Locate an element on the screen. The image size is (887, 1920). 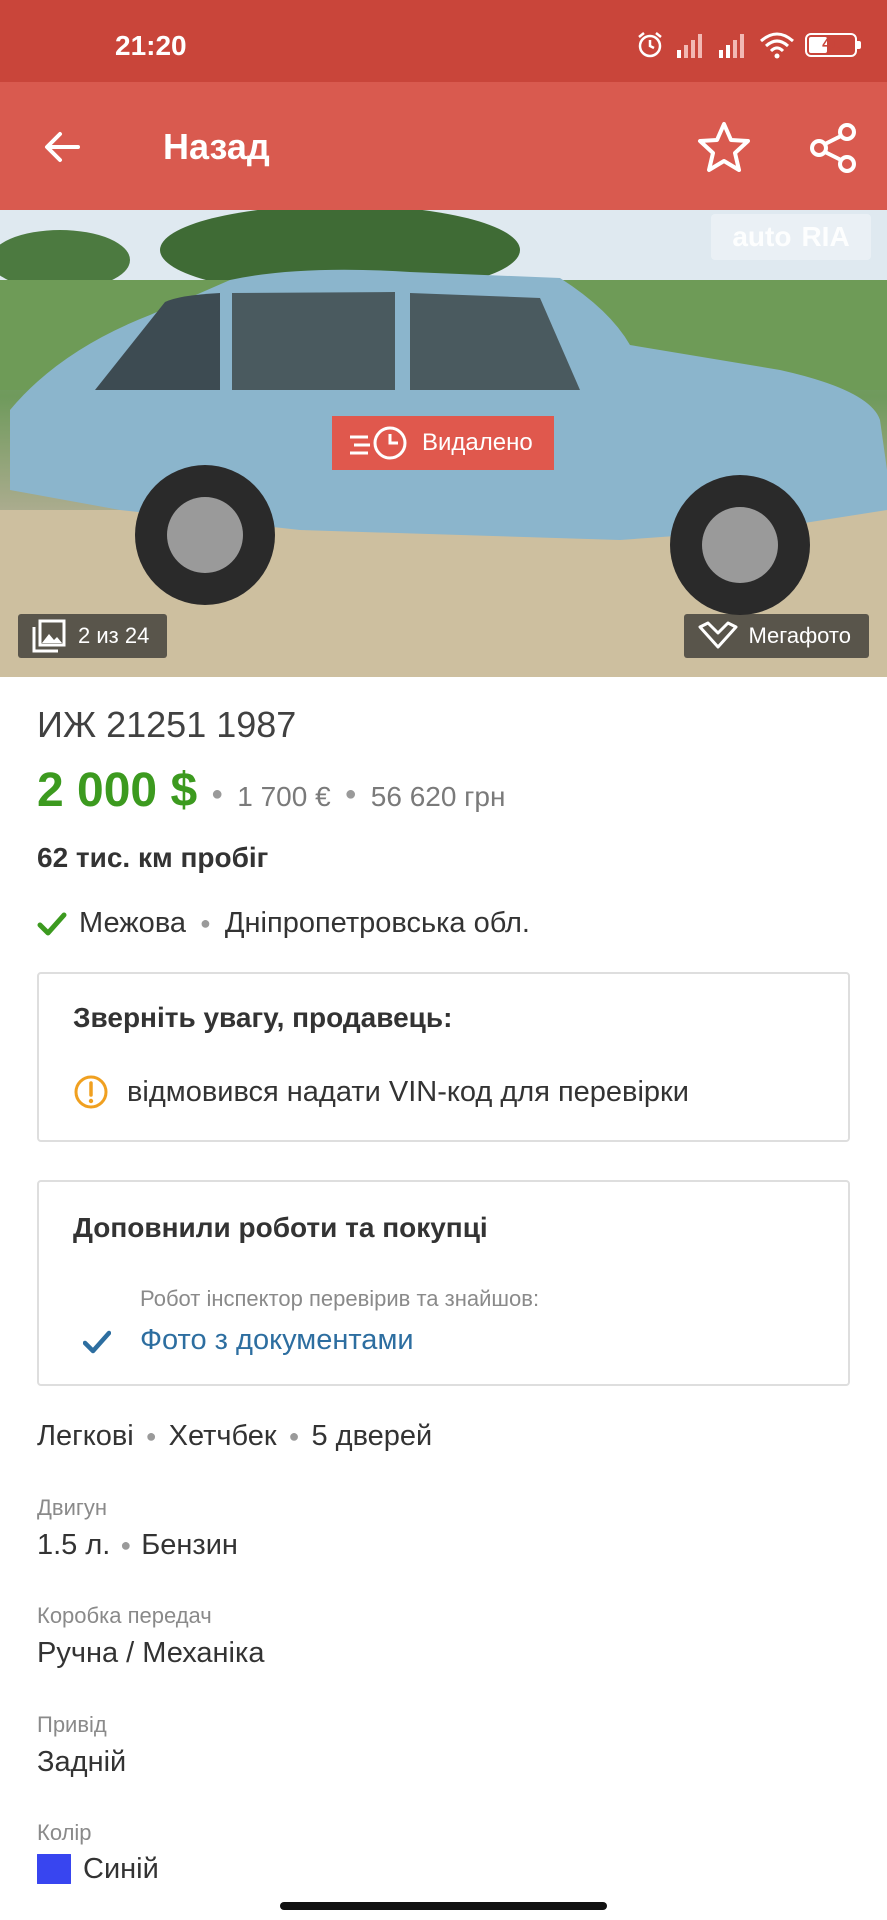
signal-icon is located at coordinates (689, 46).